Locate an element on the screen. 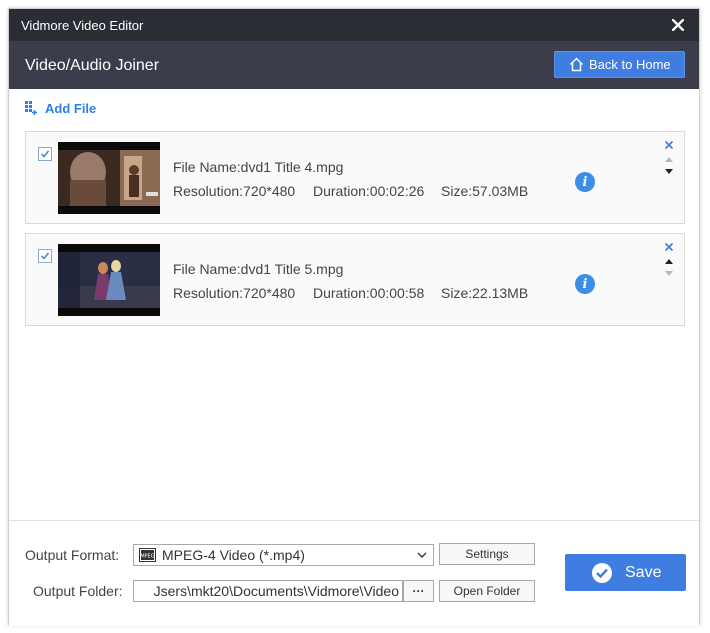  output-format-select: MPEG MPEG-4 Video (*.mp4) is located at coordinates (283, 555).